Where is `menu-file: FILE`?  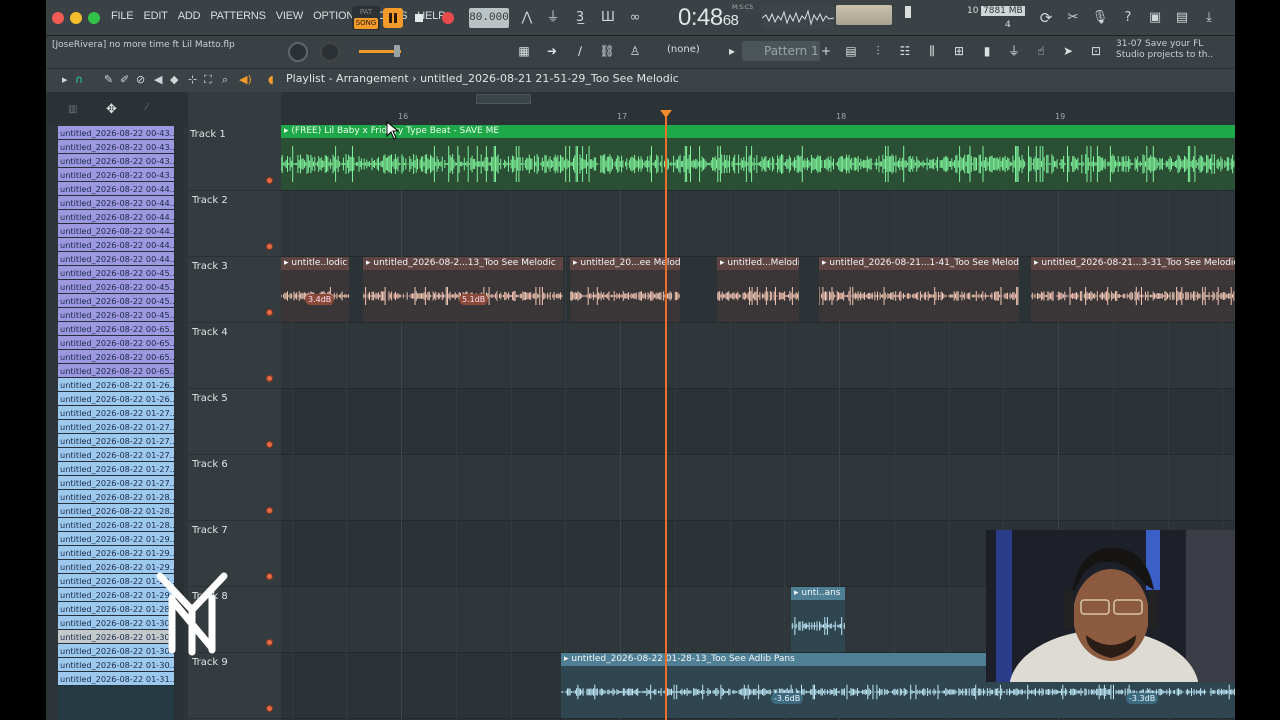 menu-file: FILE is located at coordinates (122, 16).